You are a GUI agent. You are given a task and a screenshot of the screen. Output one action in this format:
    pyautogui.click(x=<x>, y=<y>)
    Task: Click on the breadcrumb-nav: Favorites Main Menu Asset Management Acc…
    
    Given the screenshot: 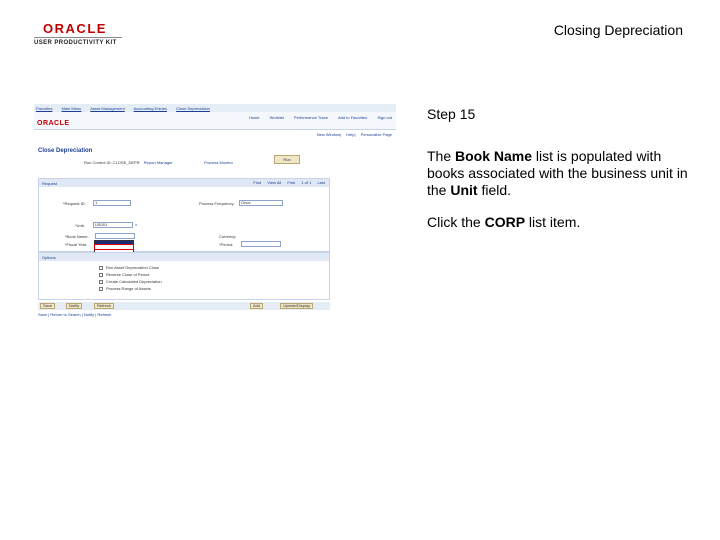 What is the action you would take?
    pyautogui.click(x=215, y=108)
    